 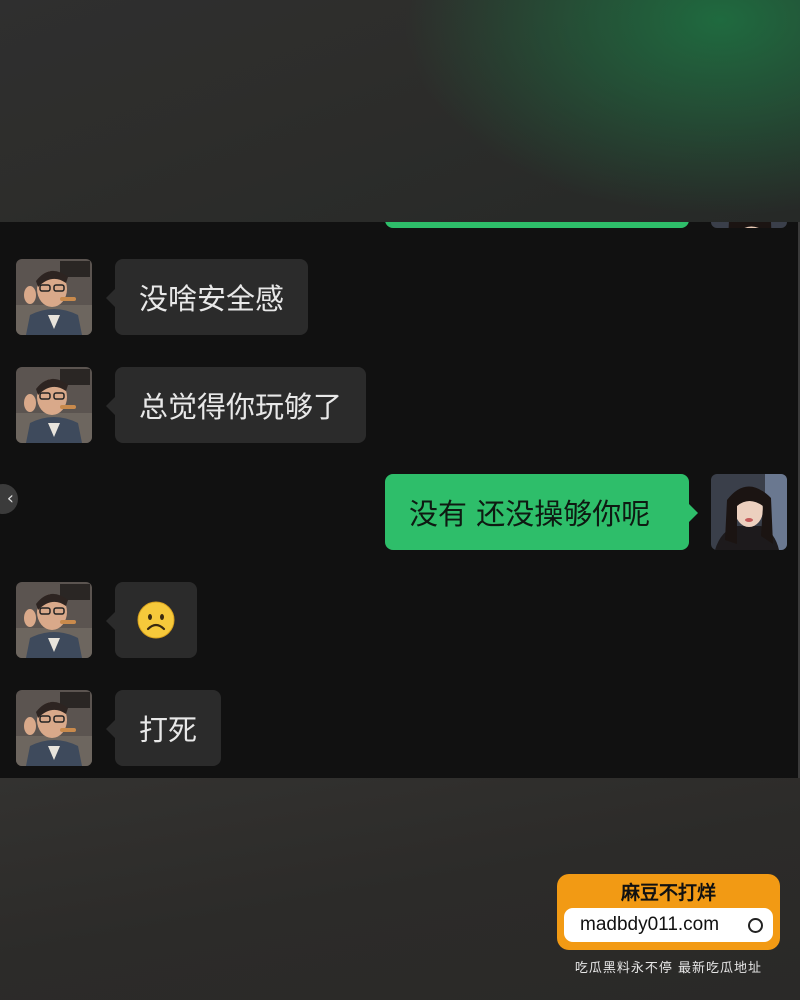 I want to click on watermark-badge: 麻豆不打烊 madbdy011.com, so click(x=668, y=912).